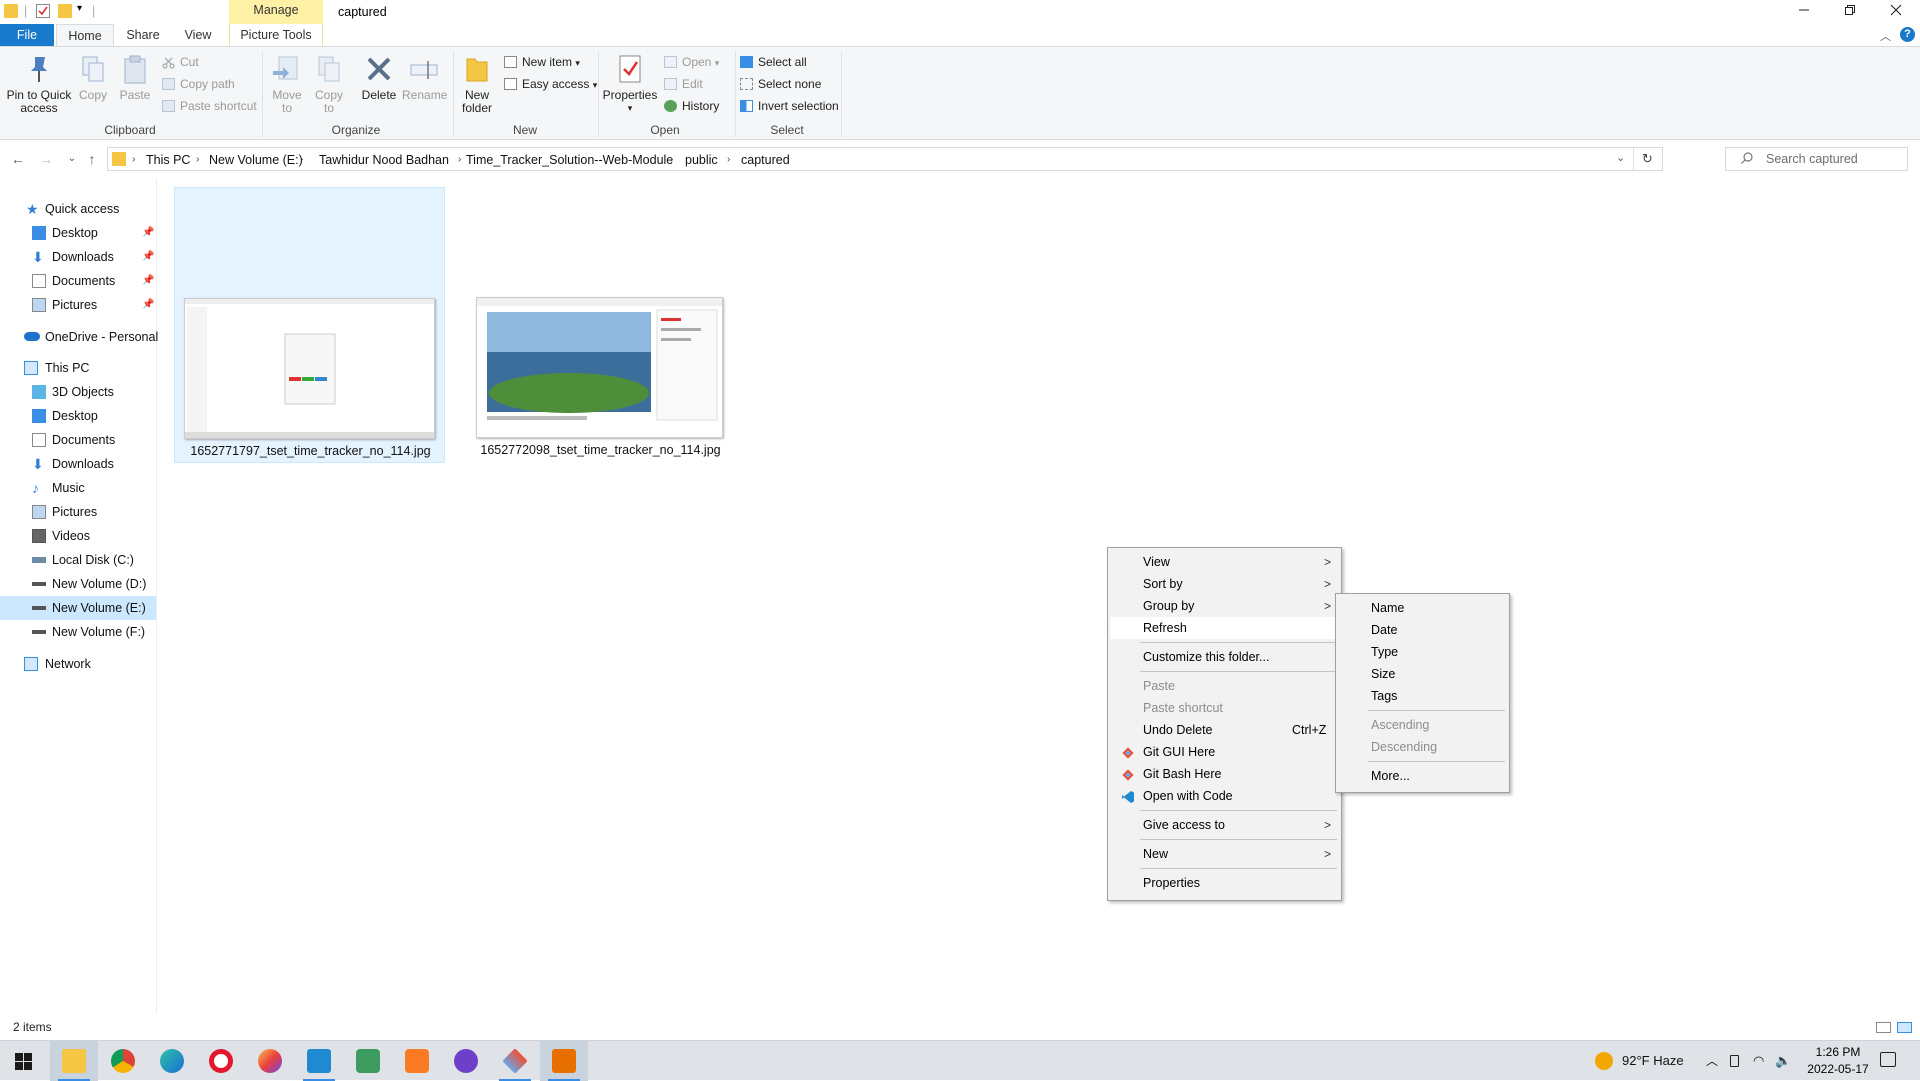 This screenshot has width=1920, height=1081. I want to click on invert-selection-button: Invert selection, so click(788, 106).